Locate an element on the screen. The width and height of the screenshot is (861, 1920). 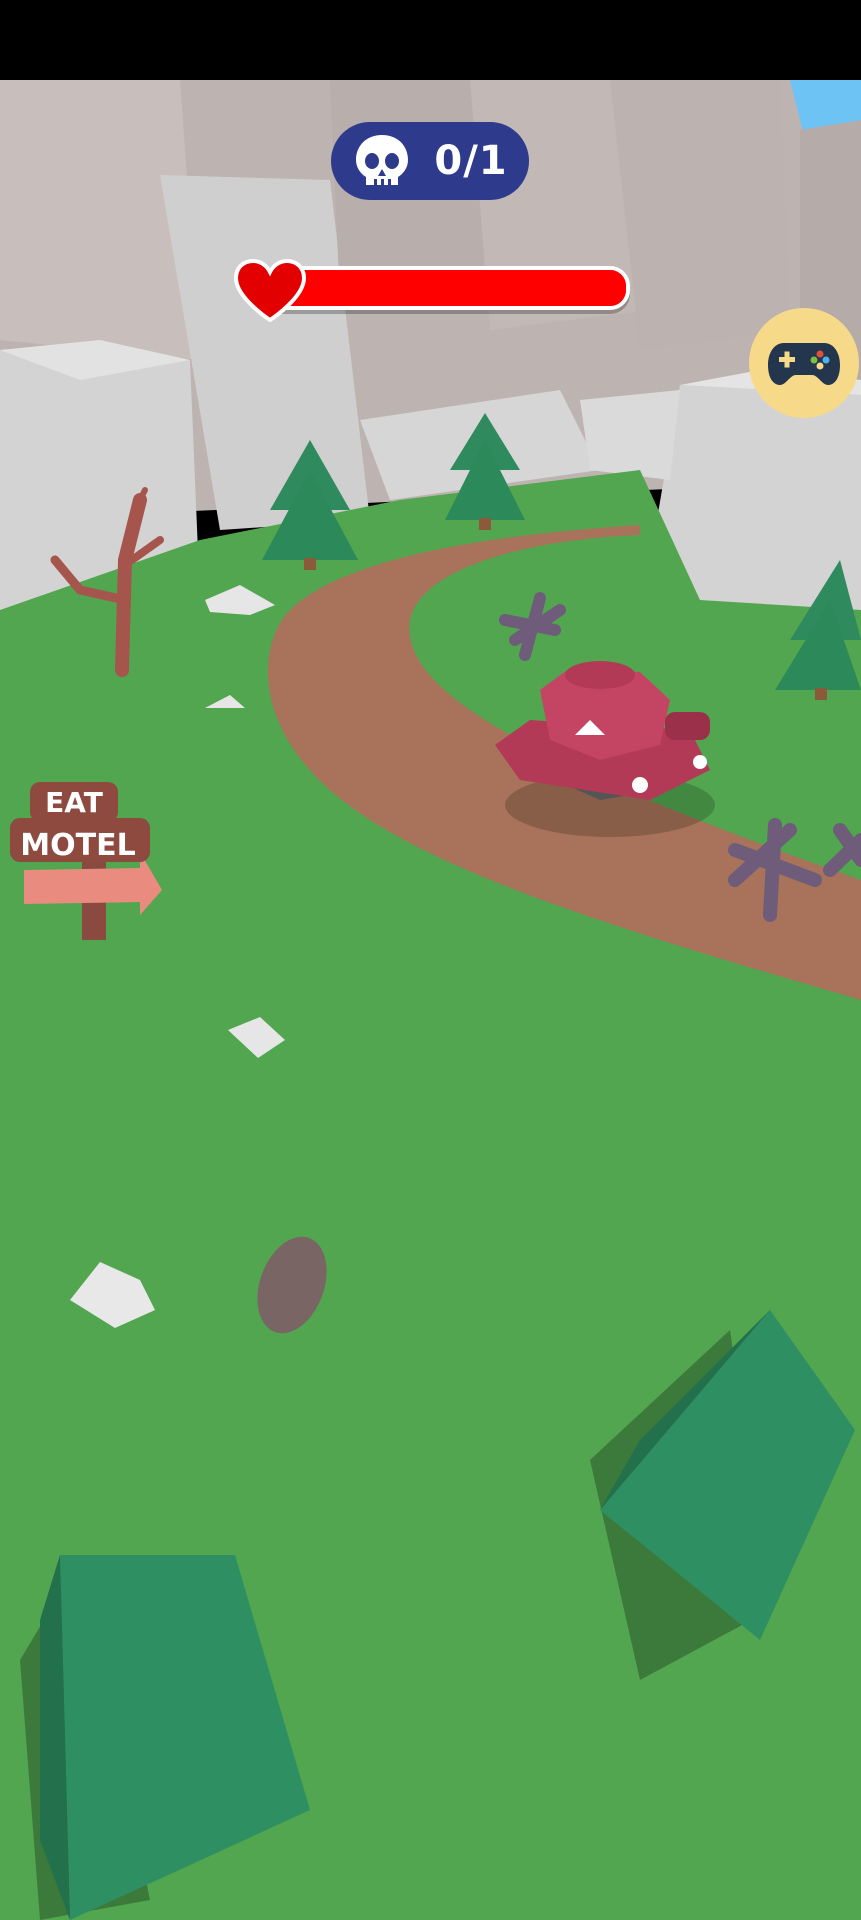
heart-icon is located at coordinates (270, 290).